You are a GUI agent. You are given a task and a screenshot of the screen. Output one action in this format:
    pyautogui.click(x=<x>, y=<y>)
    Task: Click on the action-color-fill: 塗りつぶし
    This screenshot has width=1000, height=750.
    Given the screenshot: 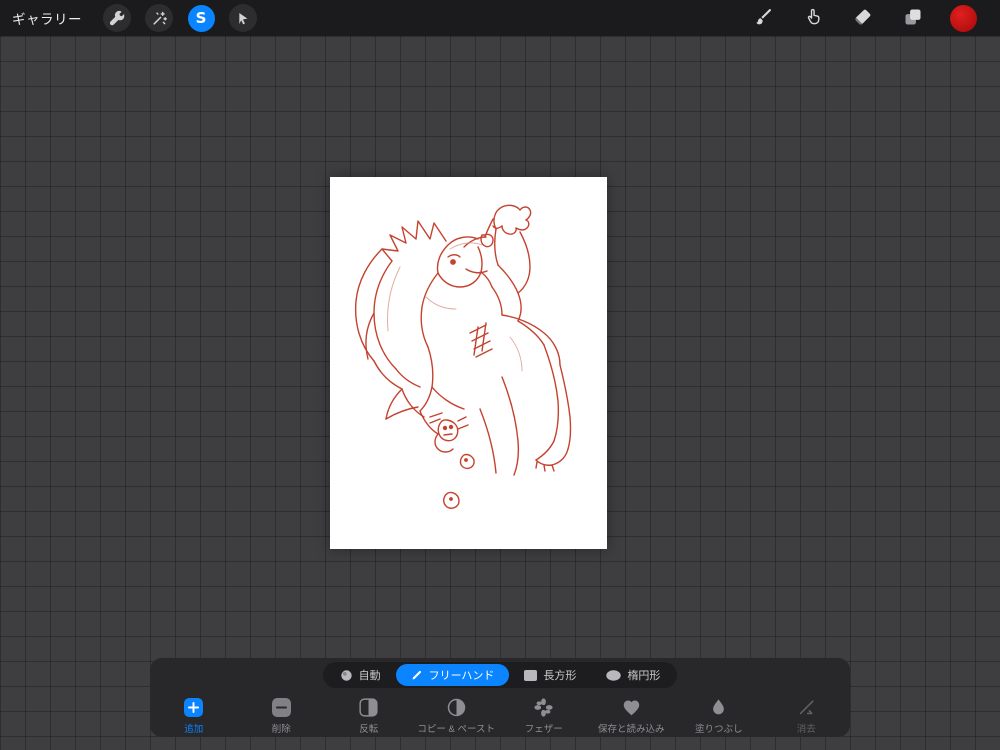 What is the action you would take?
    pyautogui.click(x=719, y=716)
    